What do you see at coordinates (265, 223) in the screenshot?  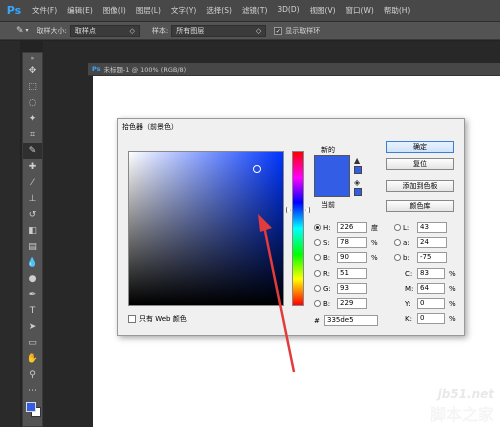 I see `arrow-head` at bounding box center [265, 223].